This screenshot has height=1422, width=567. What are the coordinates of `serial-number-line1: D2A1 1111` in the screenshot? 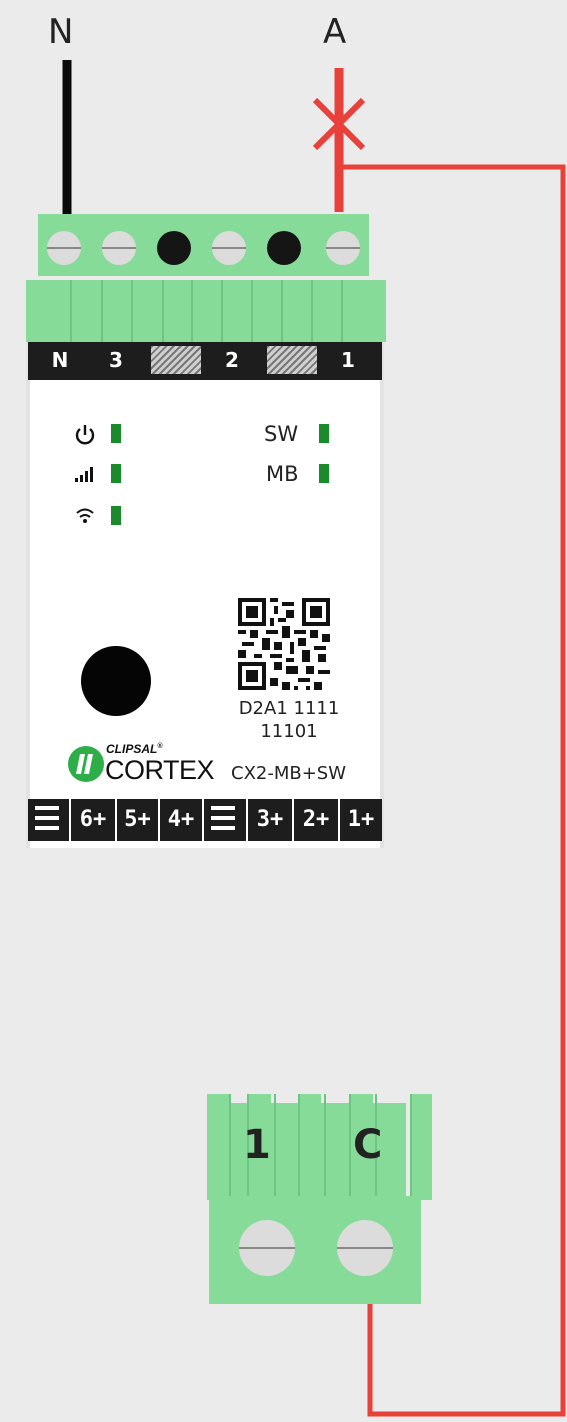 It's located at (289, 708).